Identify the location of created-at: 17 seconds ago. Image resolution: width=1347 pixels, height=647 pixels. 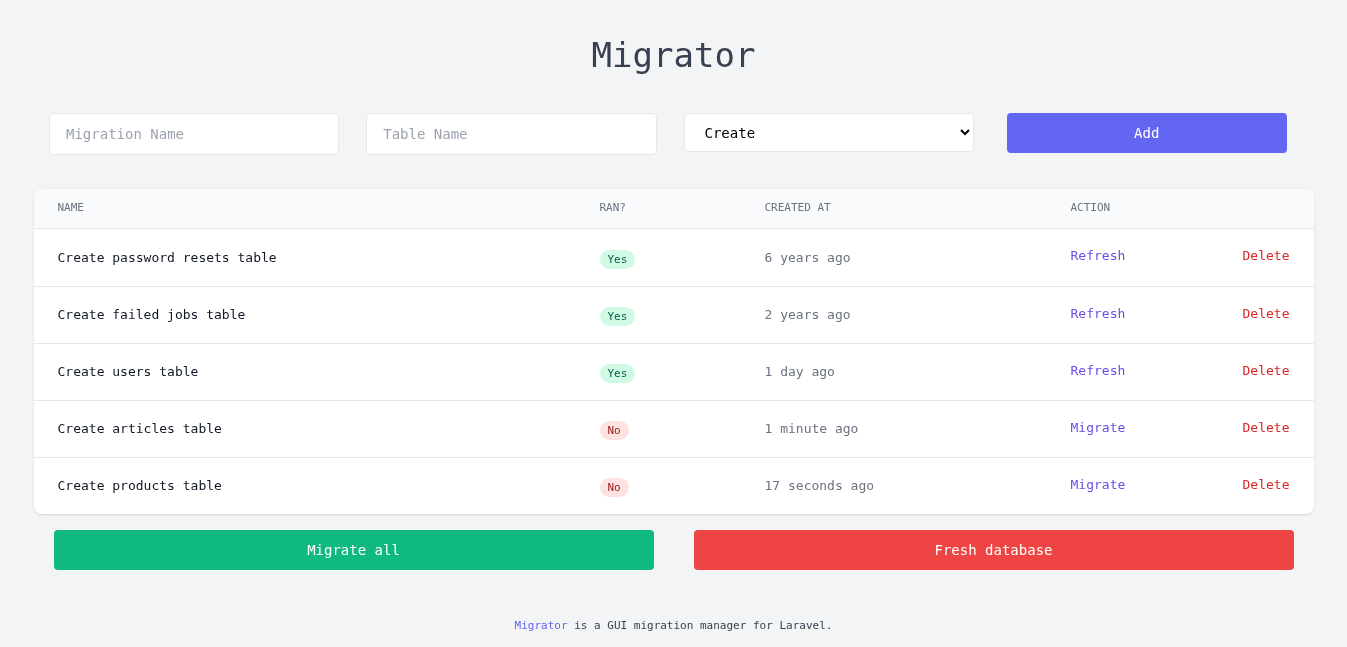
(819, 486).